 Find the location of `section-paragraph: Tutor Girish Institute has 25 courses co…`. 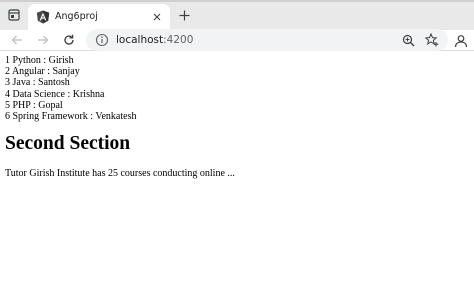

section-paragraph: Tutor Girish Institute has 25 courses co… is located at coordinates (120, 173).